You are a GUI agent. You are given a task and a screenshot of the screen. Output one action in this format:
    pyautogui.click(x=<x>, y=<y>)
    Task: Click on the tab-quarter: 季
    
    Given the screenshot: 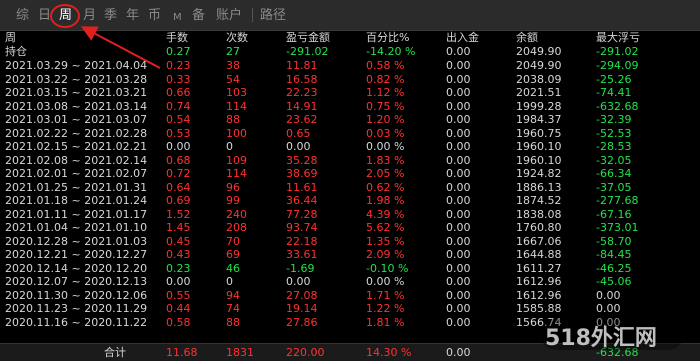 What is the action you would take?
    pyautogui.click(x=110, y=16)
    